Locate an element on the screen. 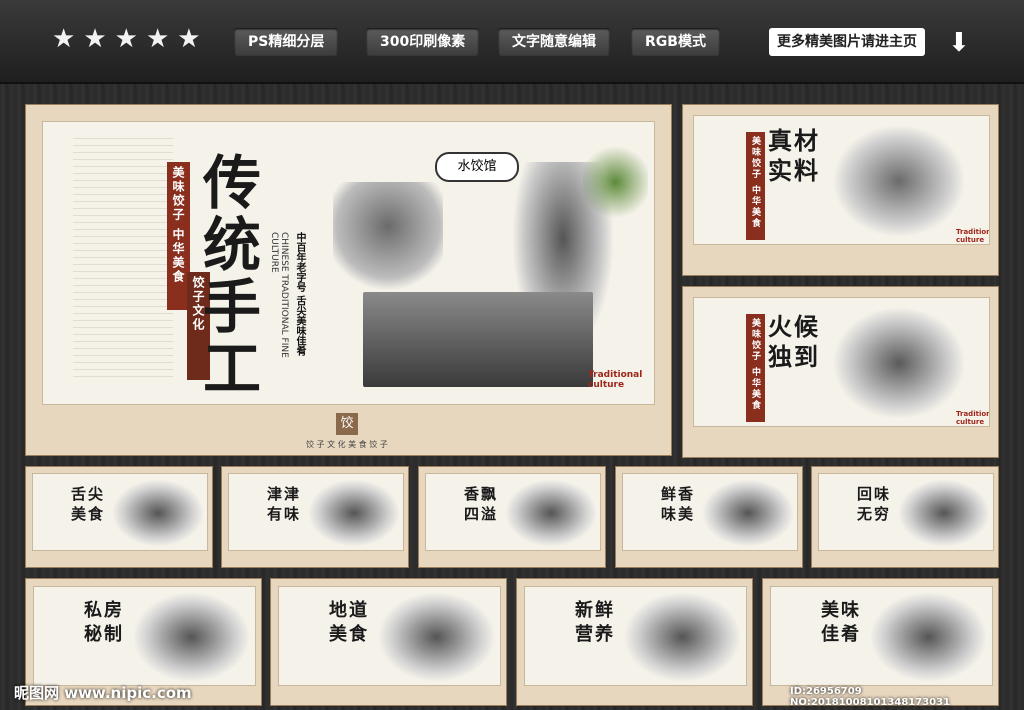 The height and width of the screenshot is (710, 1024). arrow-down-icon: ⬇ is located at coordinates (959, 43).